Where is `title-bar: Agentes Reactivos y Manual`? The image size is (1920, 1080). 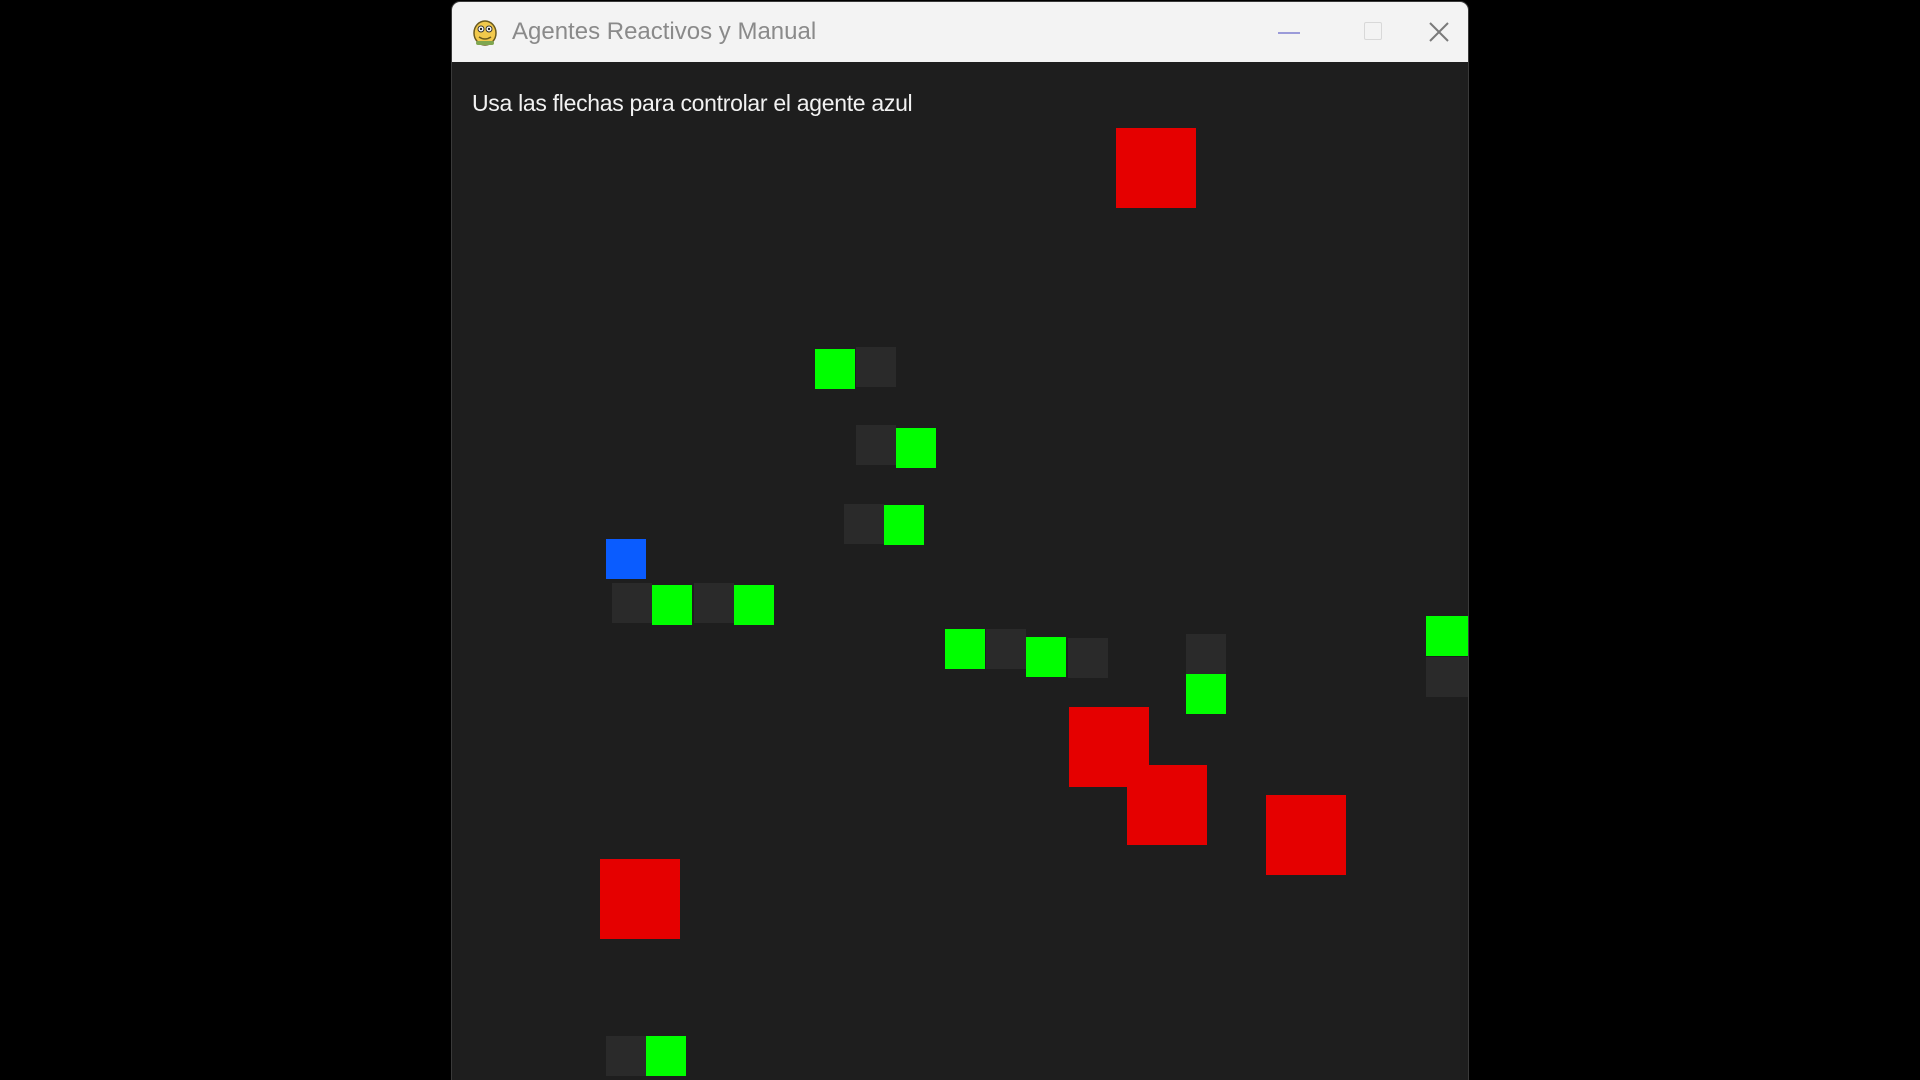 title-bar: Agentes Reactivos y Manual is located at coordinates (960, 32).